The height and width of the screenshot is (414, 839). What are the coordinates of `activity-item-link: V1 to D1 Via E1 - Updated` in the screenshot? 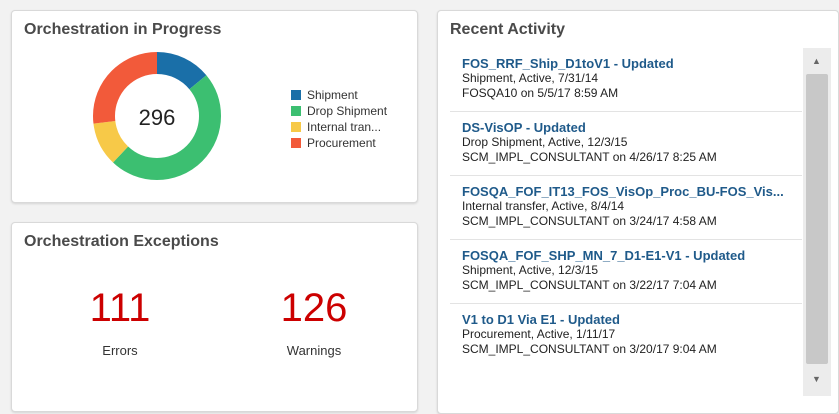 It's located at (630, 319).